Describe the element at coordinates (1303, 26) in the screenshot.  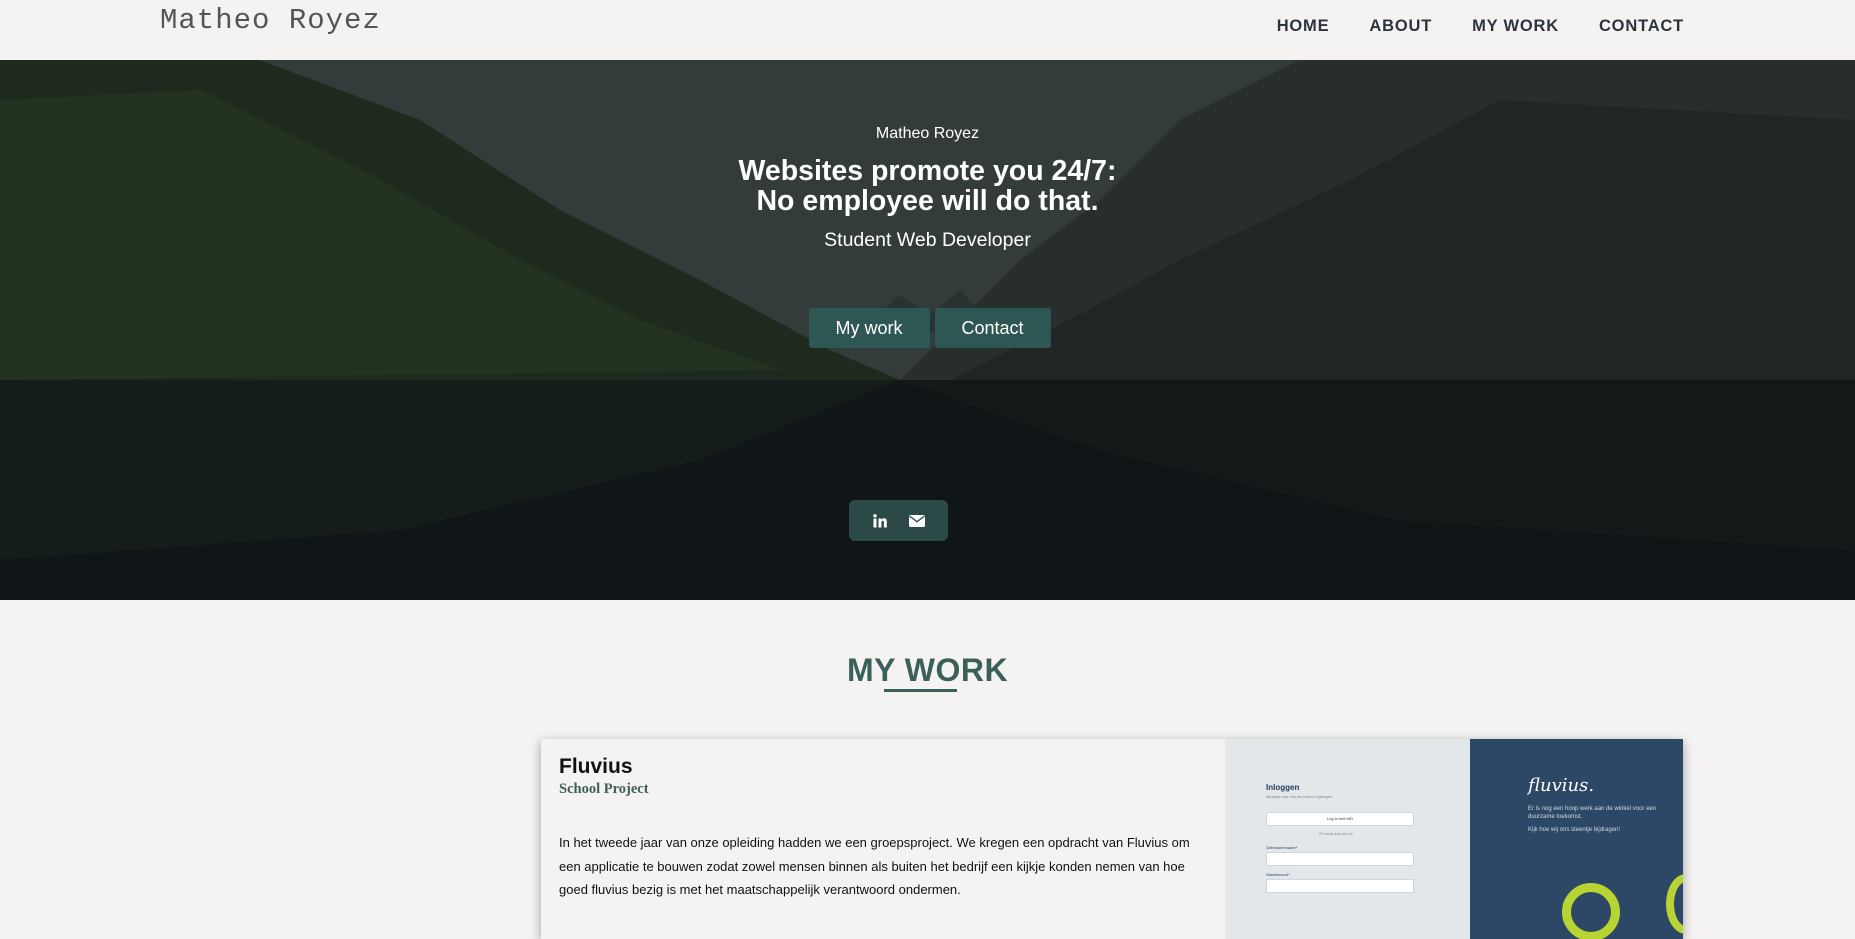
I see `nav-link-home: HOME` at that location.